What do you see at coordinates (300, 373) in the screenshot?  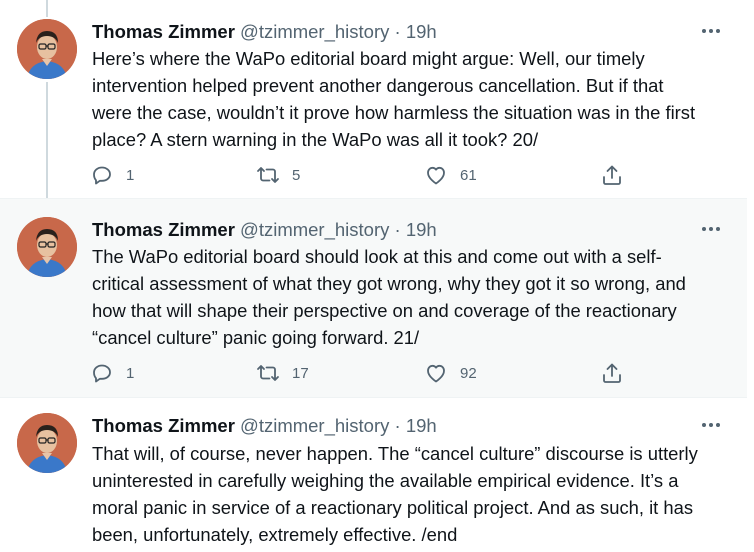 I see `retweet-count: 17` at bounding box center [300, 373].